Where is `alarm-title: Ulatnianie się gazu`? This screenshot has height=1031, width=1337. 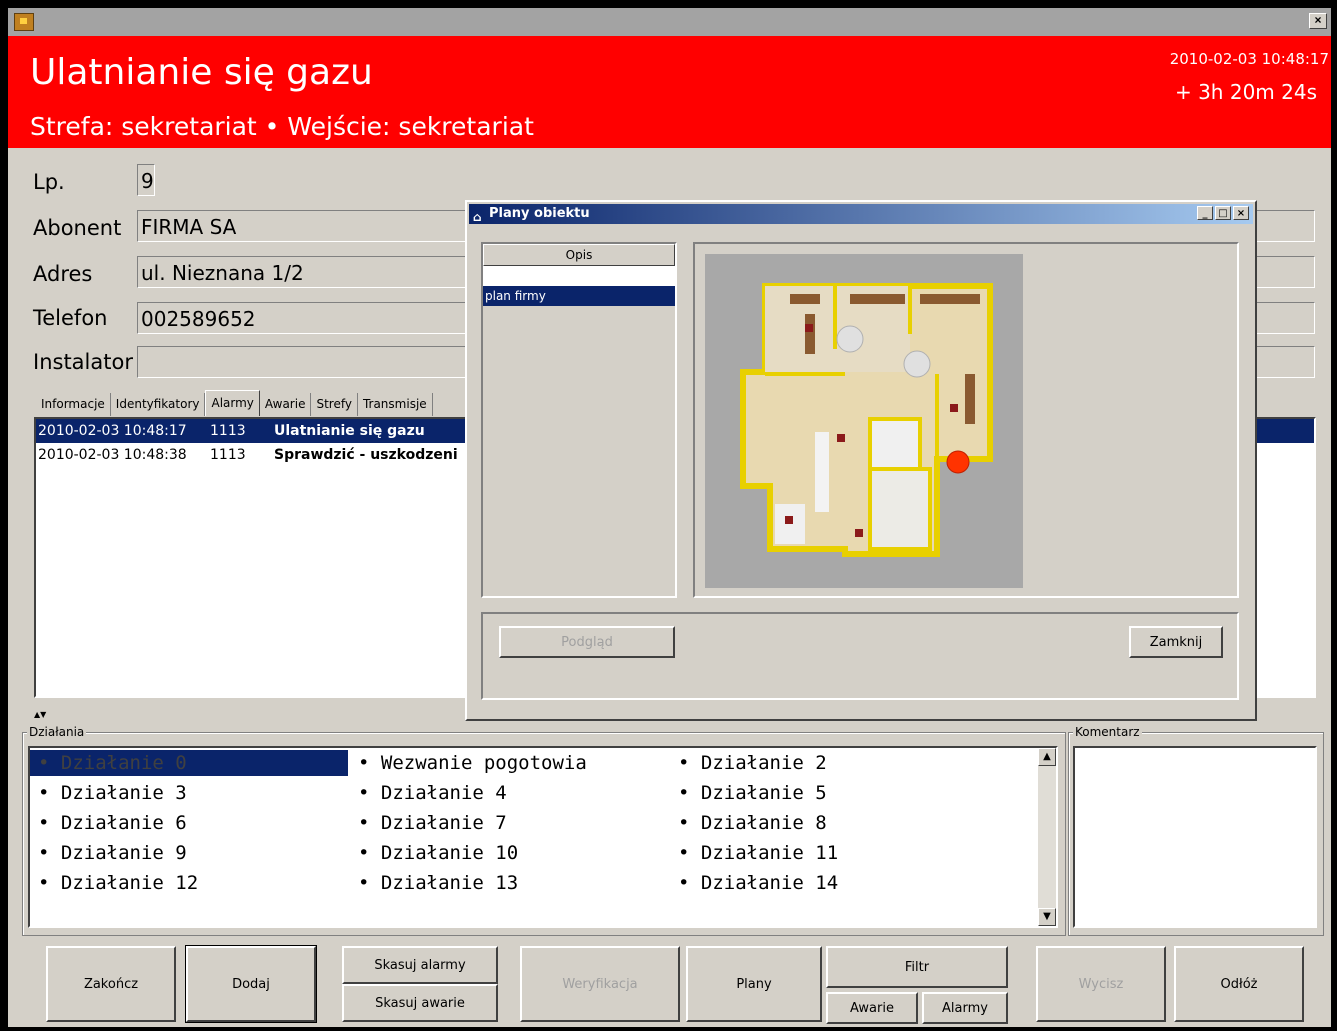
alarm-title: Ulatnianie się gazu is located at coordinates (201, 72).